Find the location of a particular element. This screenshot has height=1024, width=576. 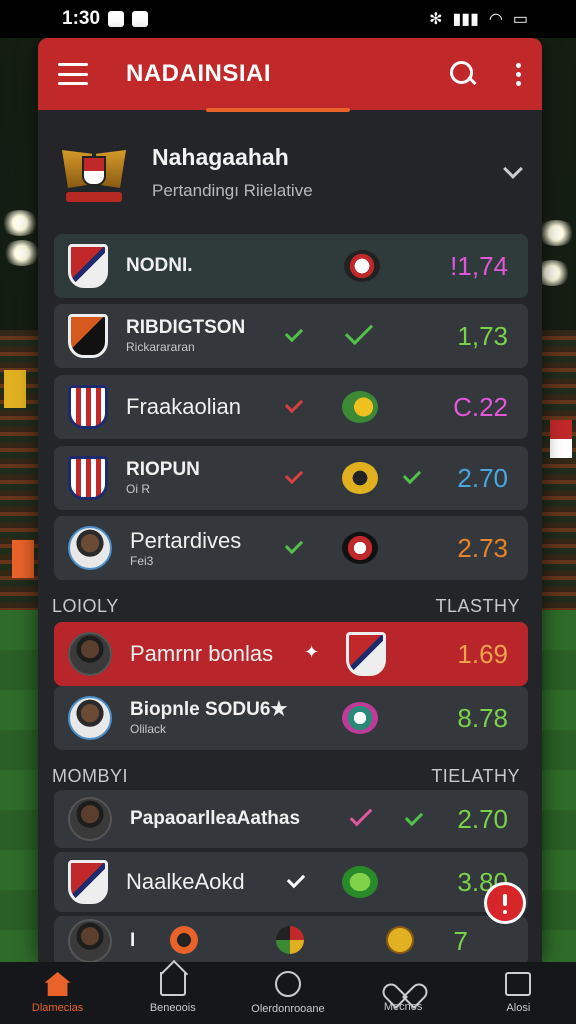

odds-value: 8.78 is located at coordinates (482, 718).